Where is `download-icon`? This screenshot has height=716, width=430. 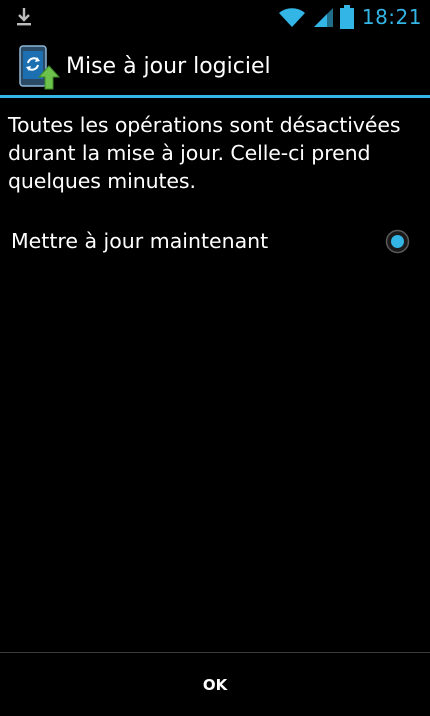
download-icon is located at coordinates (24, 17).